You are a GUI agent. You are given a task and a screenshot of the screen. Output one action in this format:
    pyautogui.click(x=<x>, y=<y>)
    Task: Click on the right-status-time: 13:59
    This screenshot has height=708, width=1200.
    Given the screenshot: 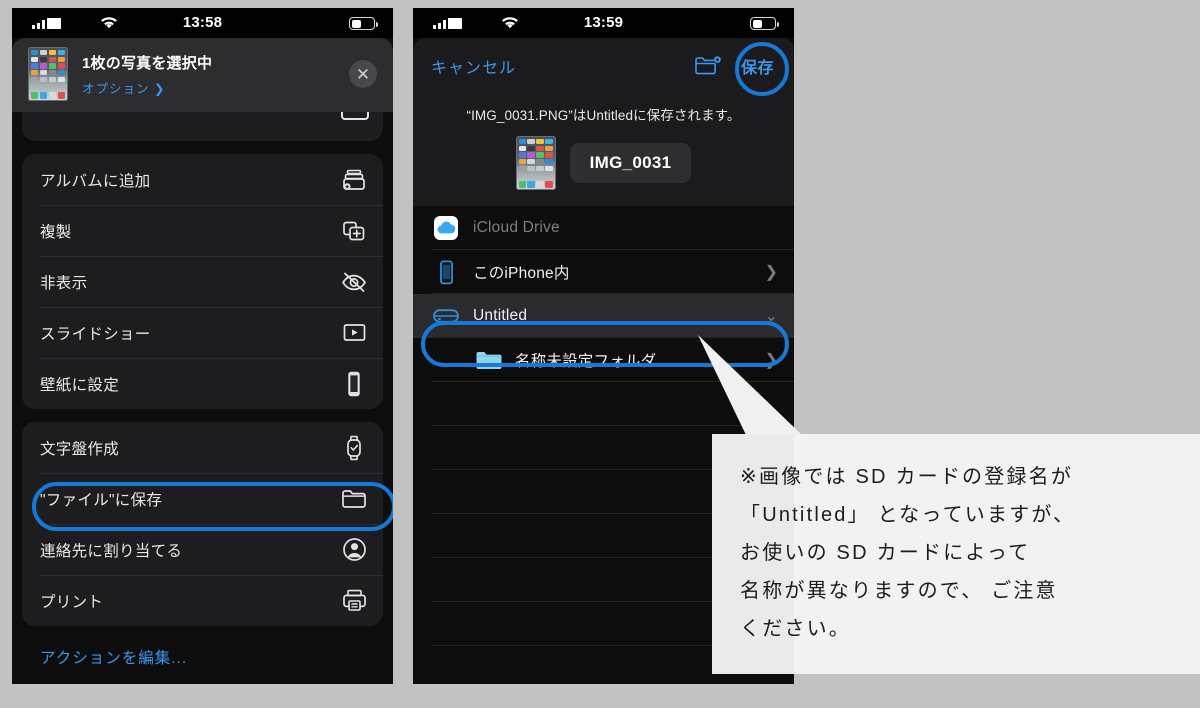 What is the action you would take?
    pyautogui.click(x=603, y=22)
    